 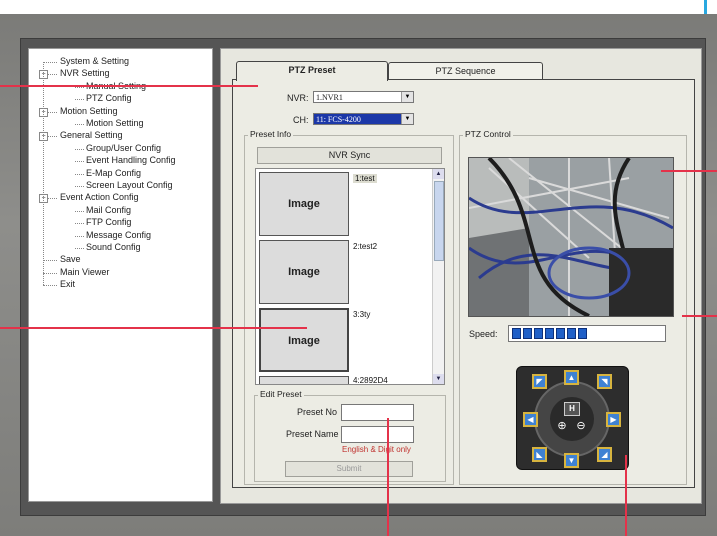 I want to click on preset-info-title: Preset Info, so click(x=271, y=134).